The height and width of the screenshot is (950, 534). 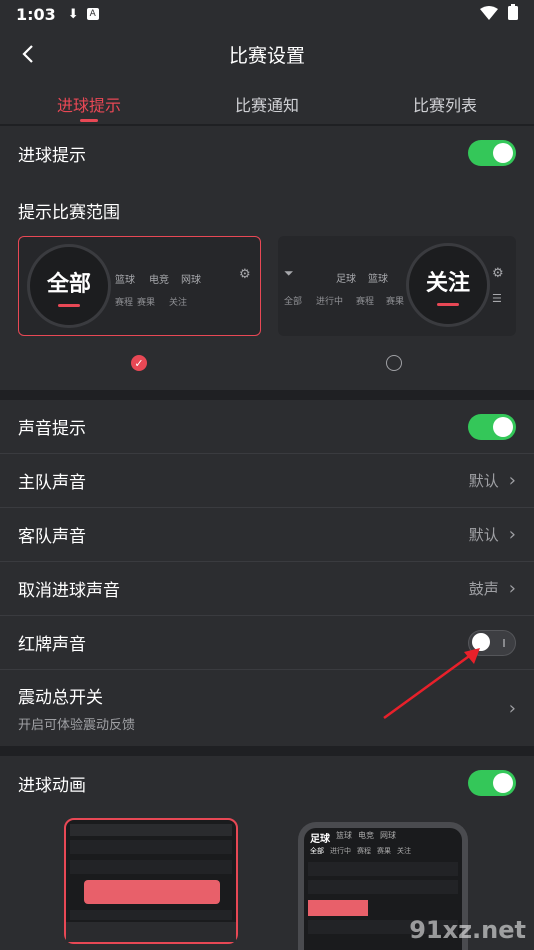 What do you see at coordinates (52, 537) in the screenshot?
I see `away-sound-label: 客队声音` at bounding box center [52, 537].